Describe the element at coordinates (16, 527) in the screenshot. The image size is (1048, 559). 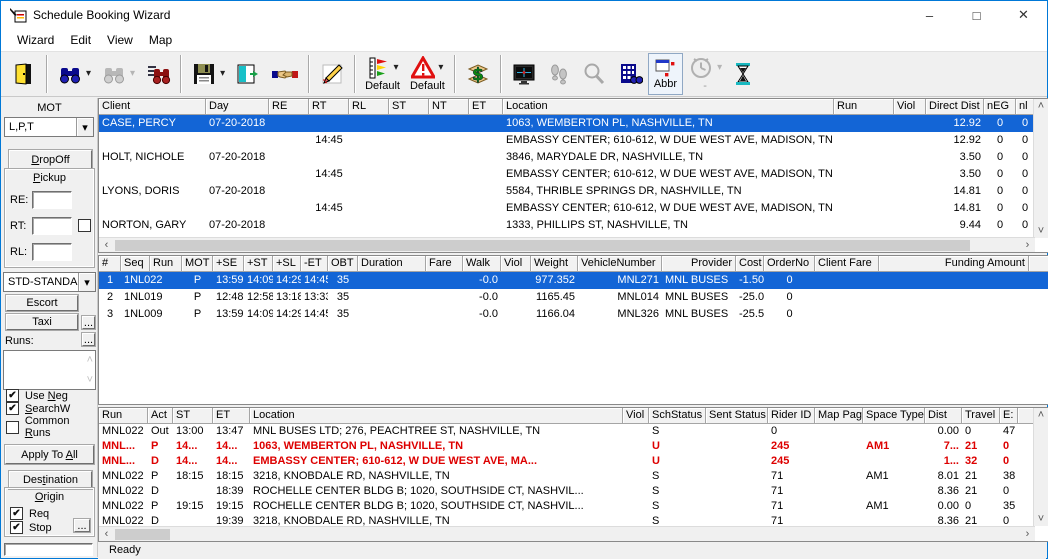
I see `stop-checkbox: ✔` at that location.